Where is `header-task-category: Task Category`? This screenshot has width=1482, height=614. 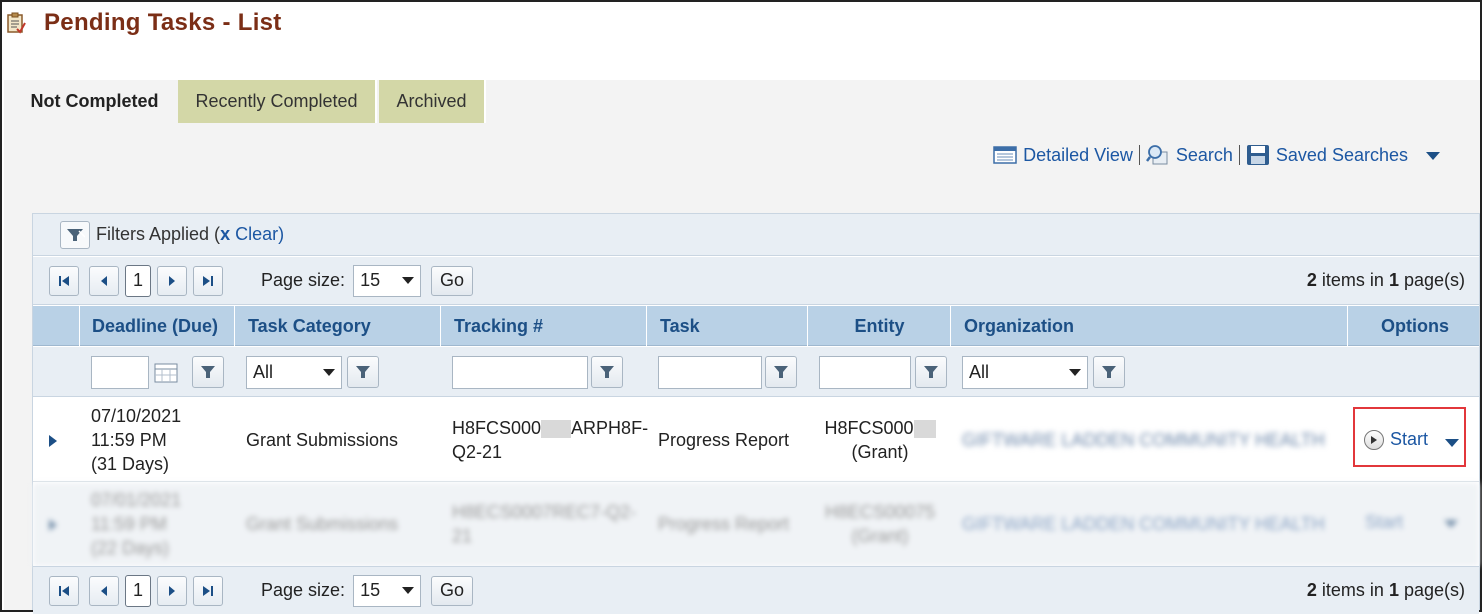 header-task-category: Task Category is located at coordinates (338, 326).